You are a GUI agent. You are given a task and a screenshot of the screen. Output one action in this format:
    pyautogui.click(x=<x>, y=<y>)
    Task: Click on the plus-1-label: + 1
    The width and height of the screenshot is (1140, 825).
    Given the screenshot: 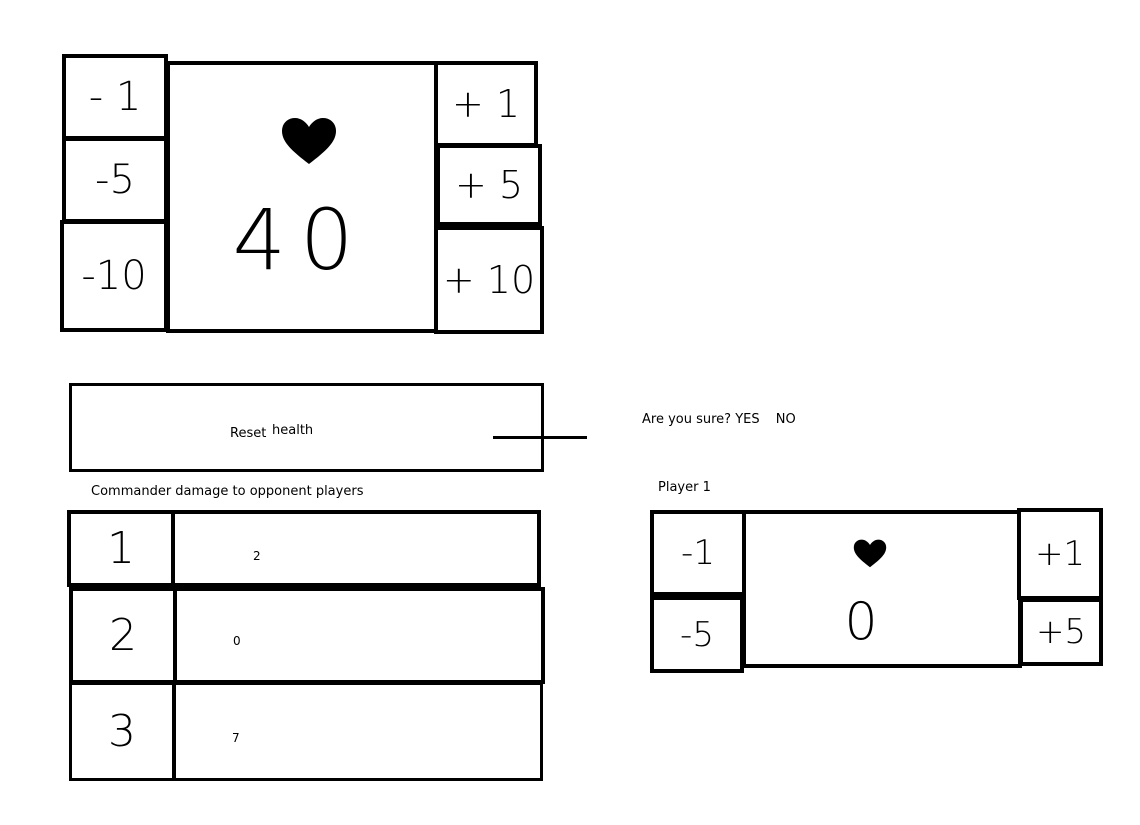 What is the action you would take?
    pyautogui.click(x=486, y=104)
    